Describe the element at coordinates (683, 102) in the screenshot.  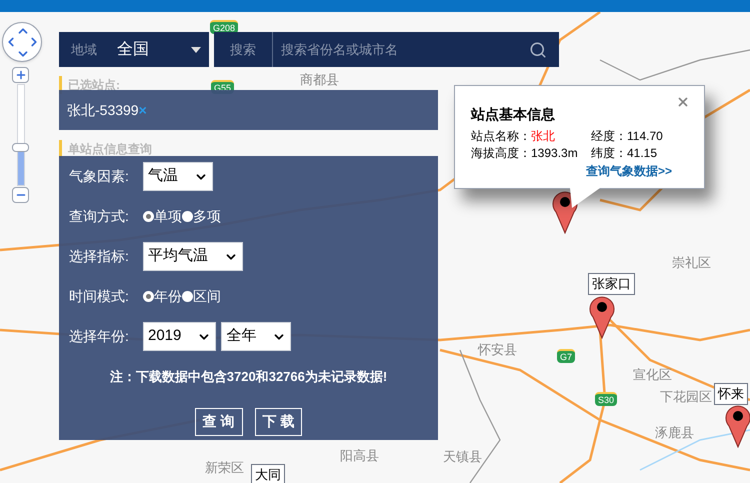
I see `close-icon` at that location.